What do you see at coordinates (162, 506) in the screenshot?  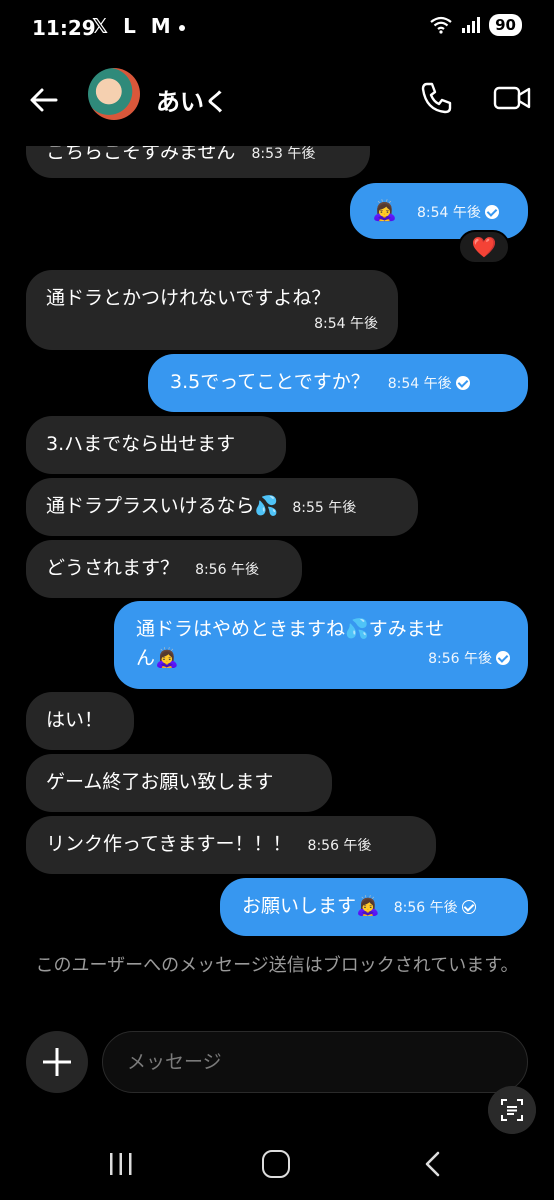 I see `message-text: 通ドラプラスいけるなら💦` at bounding box center [162, 506].